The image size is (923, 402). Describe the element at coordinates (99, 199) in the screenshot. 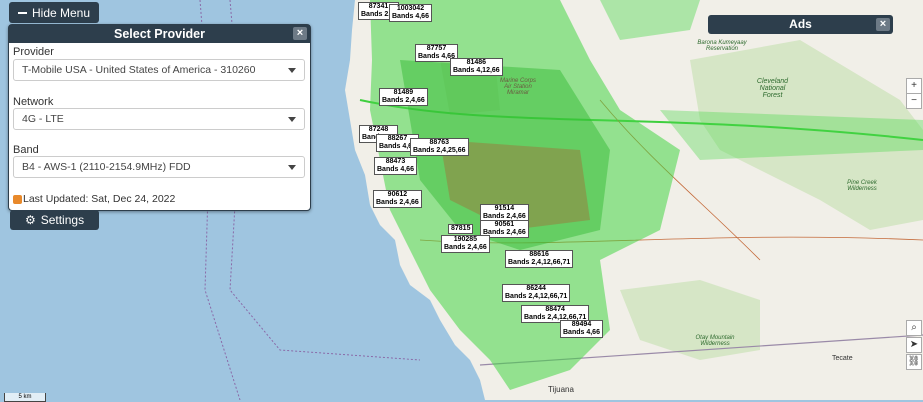

I see `last-updated-text: Last Updated: Sat, Dec 24, 2022` at that location.